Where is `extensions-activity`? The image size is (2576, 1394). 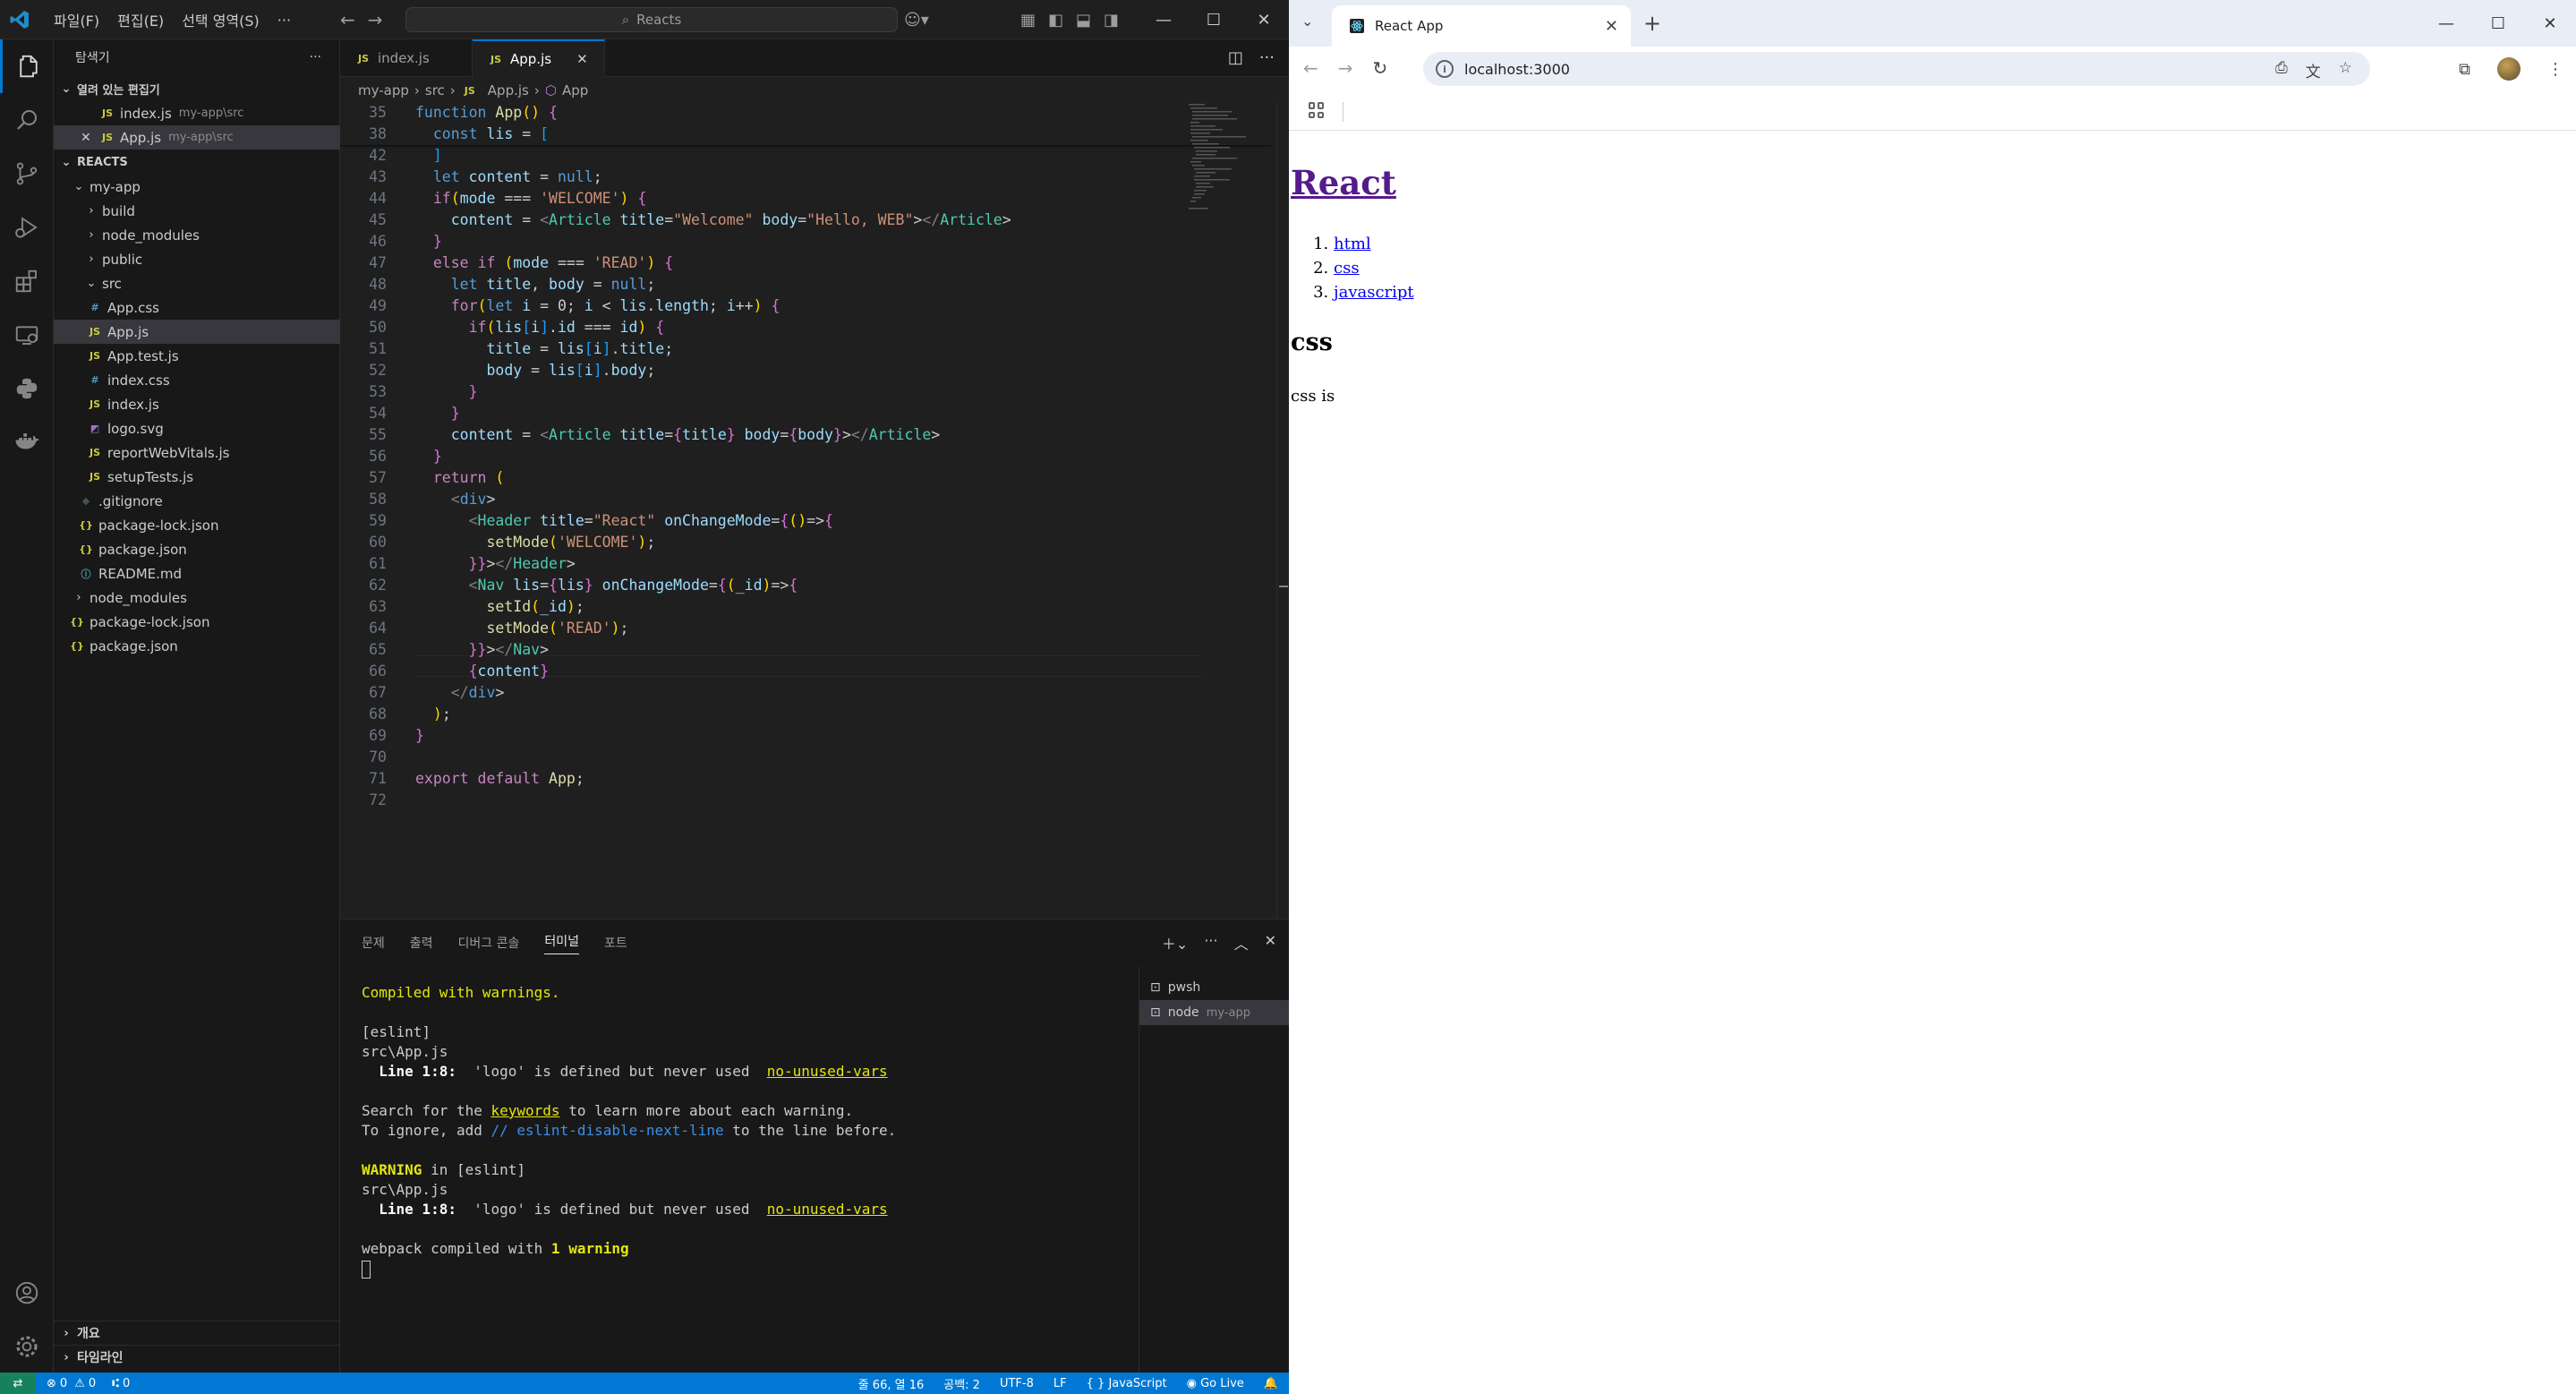
extensions-activity is located at coordinates (27, 281).